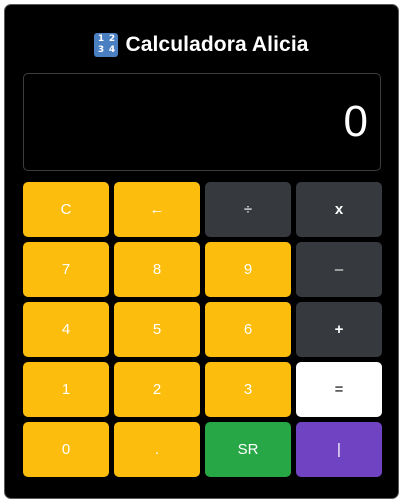 This screenshot has height=504, width=405. I want to click on digit-4-button: 4, so click(66, 329).